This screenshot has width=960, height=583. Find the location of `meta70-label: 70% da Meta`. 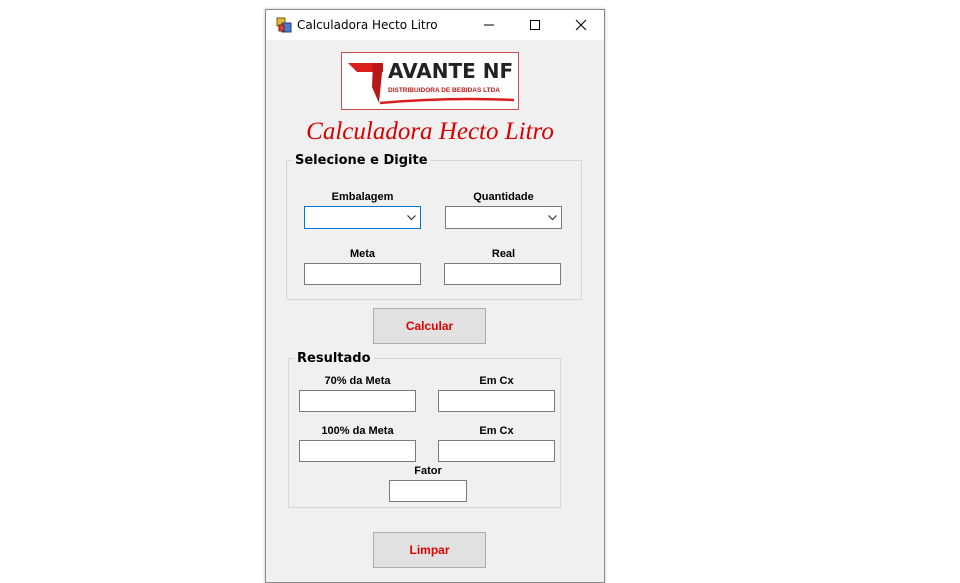

meta70-label: 70% da Meta is located at coordinates (357, 381).